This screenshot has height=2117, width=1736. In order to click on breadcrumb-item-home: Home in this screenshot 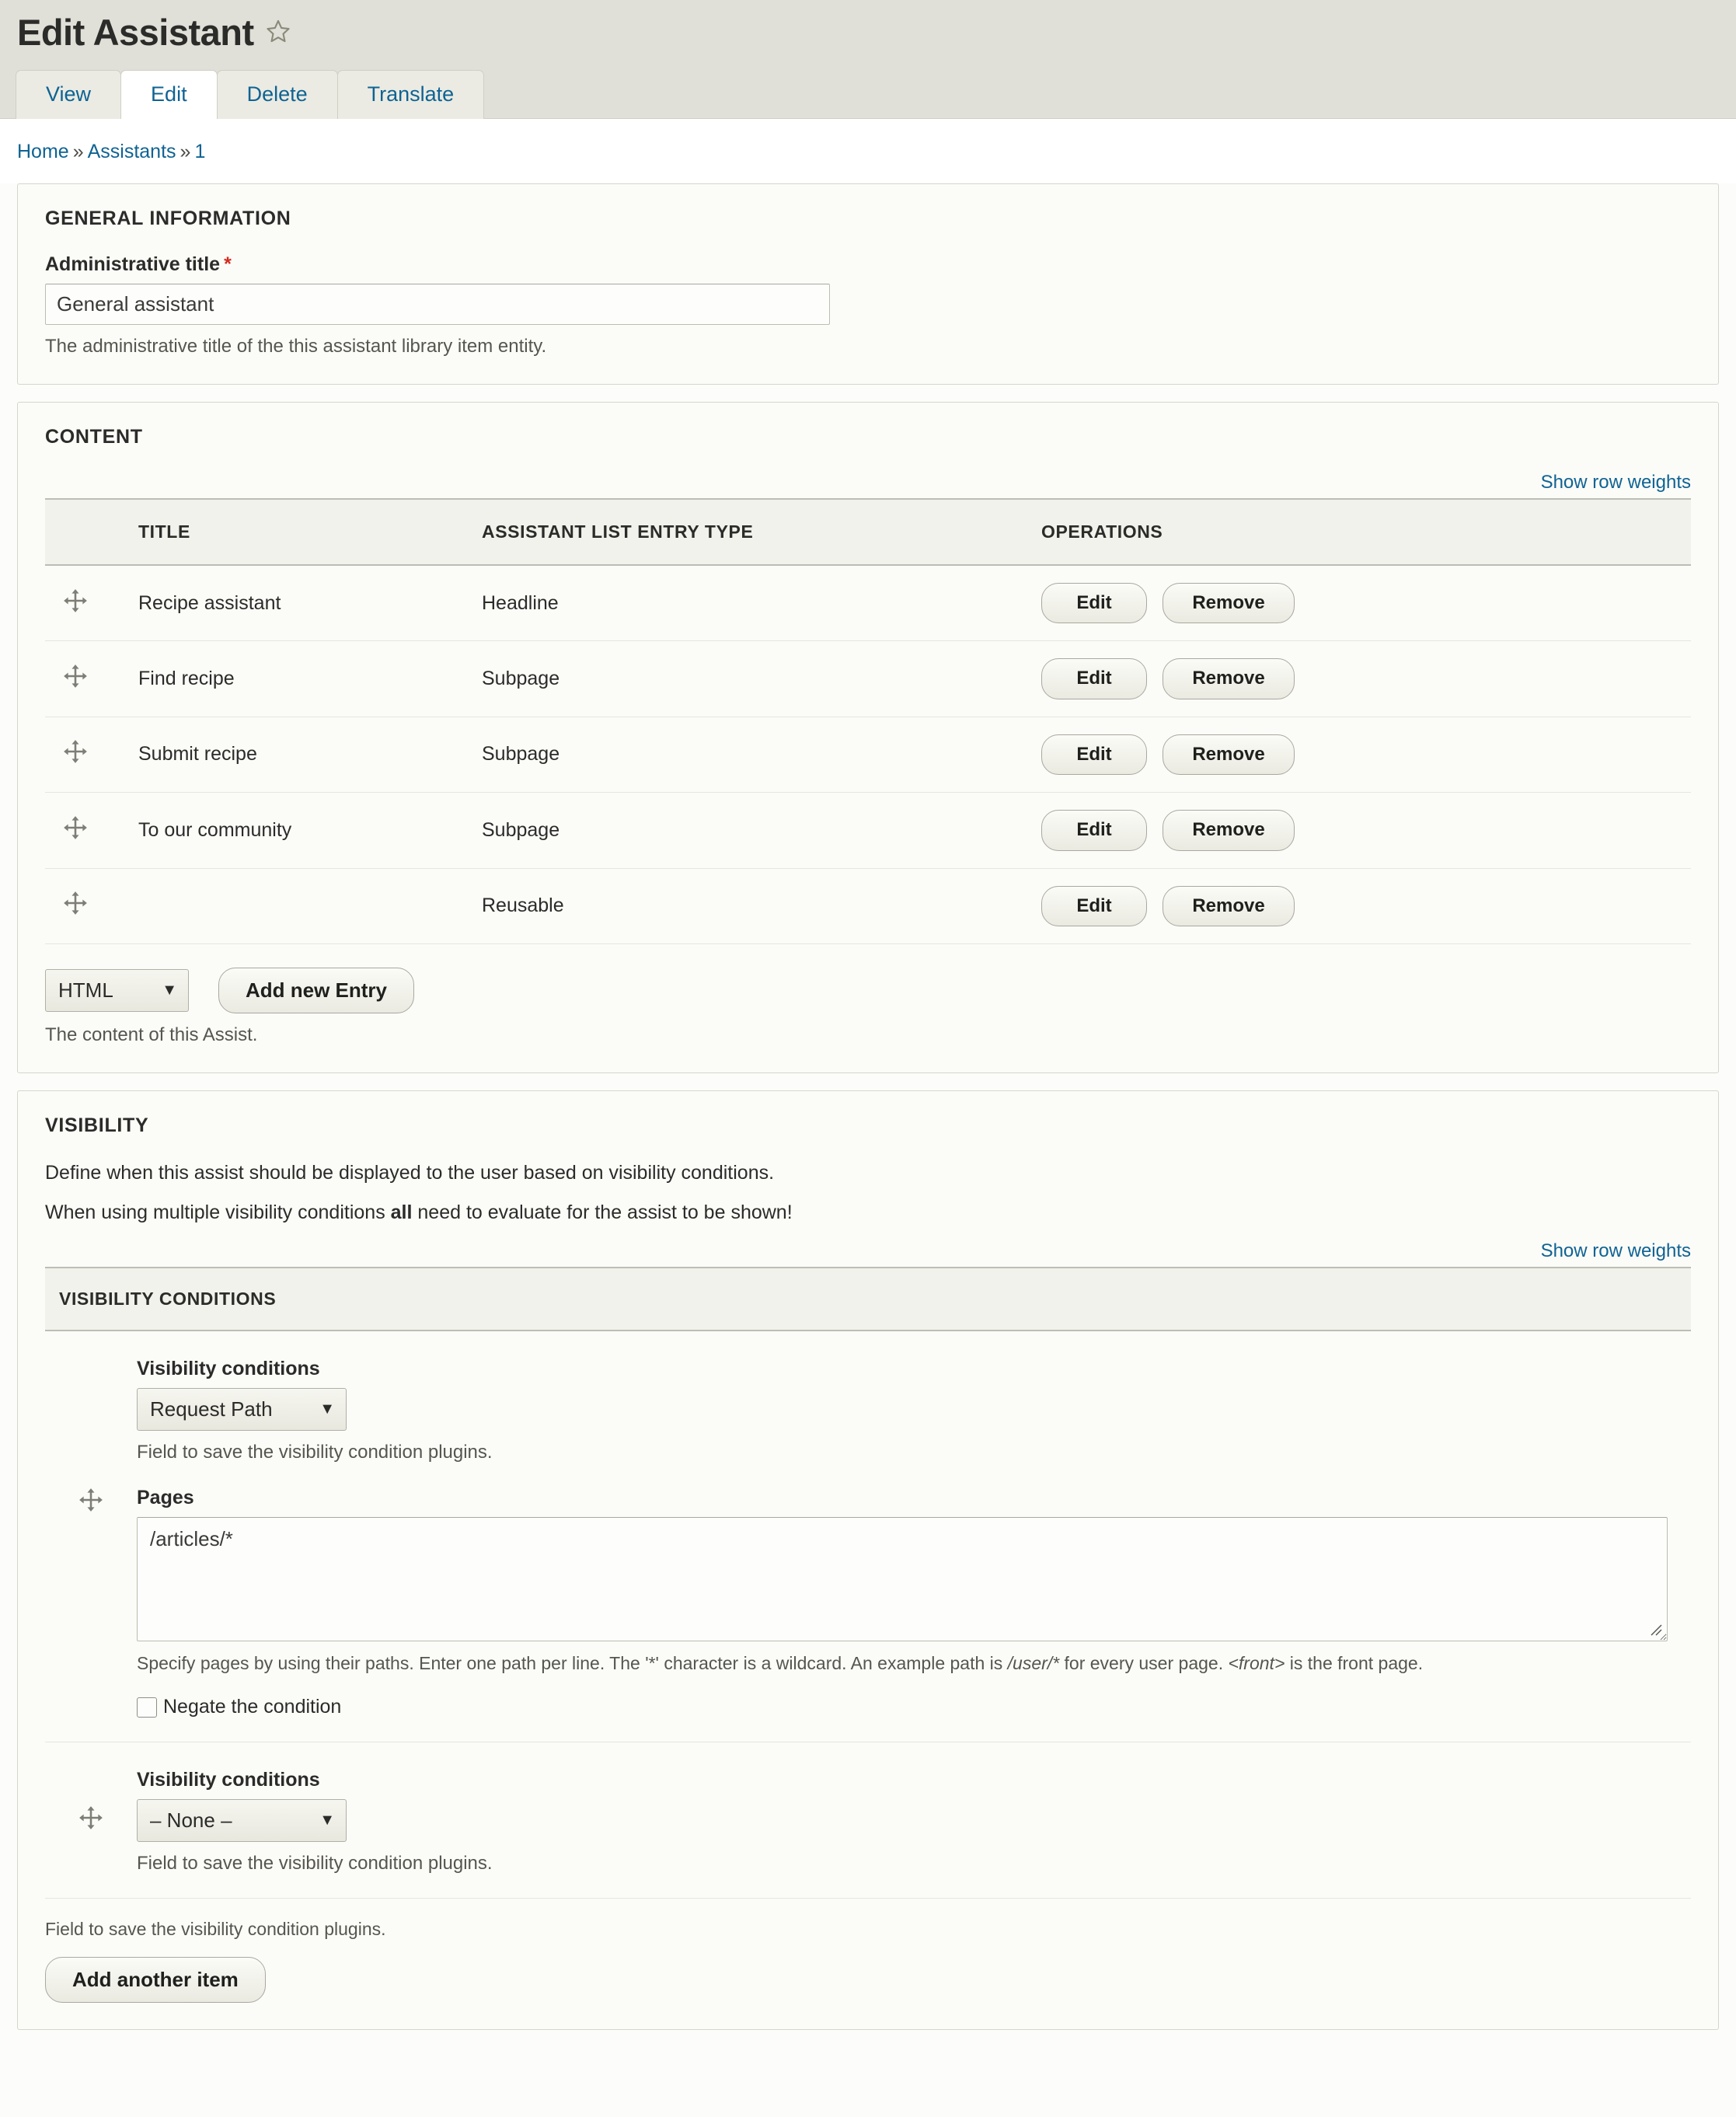, I will do `click(43, 151)`.